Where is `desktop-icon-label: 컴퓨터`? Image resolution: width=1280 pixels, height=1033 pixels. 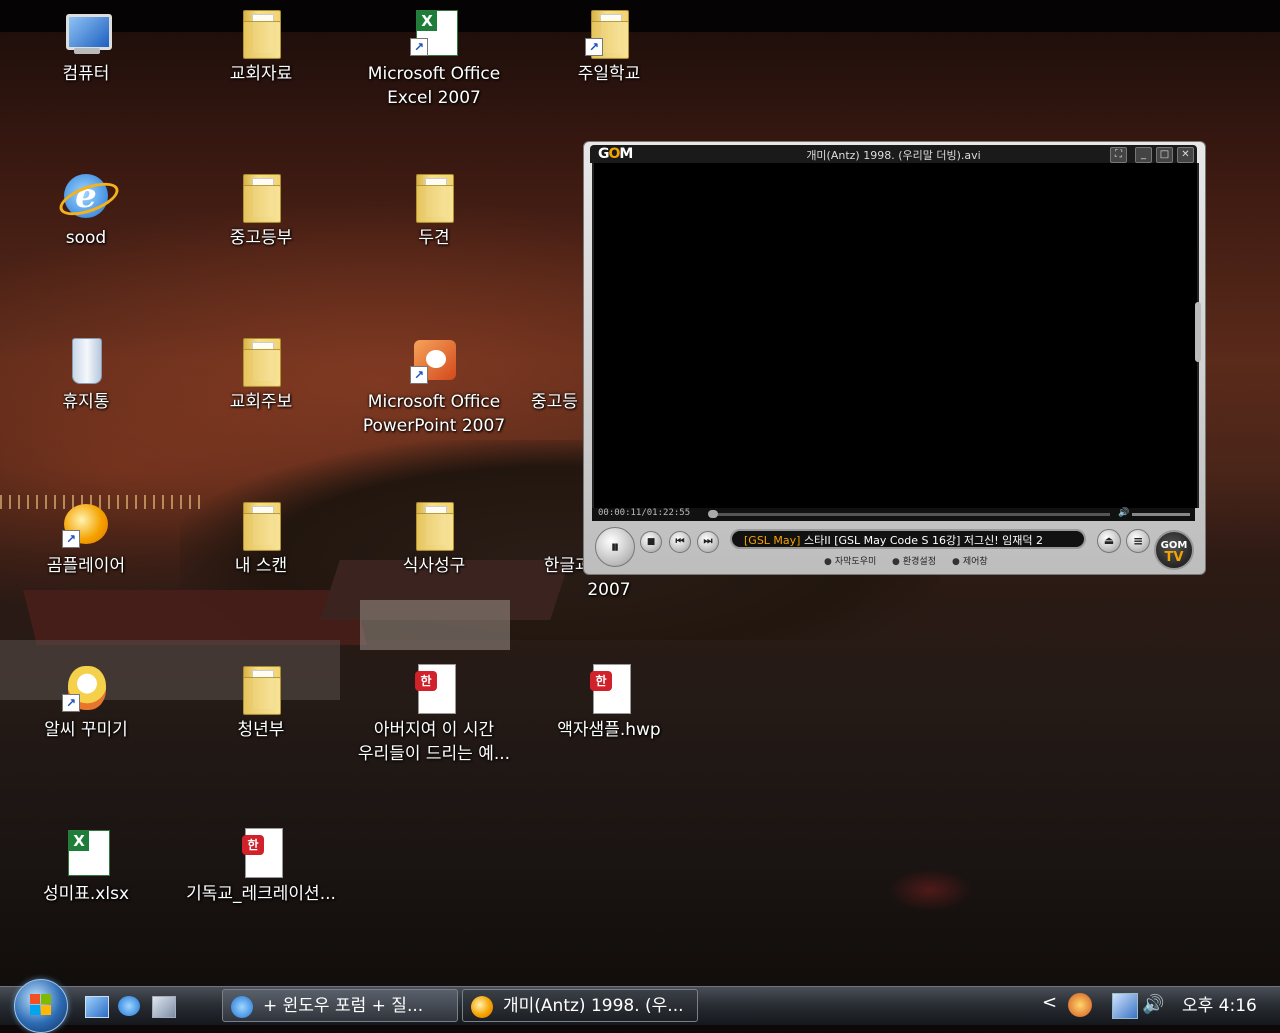
desktop-icon-label: 컴퓨터 is located at coordinates (86, 74).